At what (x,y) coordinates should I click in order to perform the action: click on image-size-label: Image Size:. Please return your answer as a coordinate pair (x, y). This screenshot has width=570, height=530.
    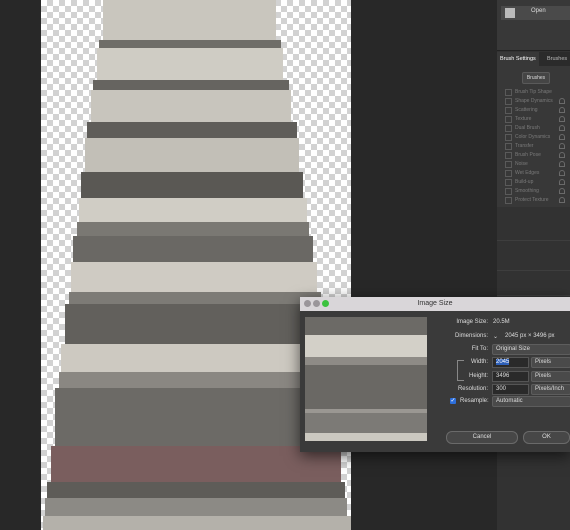
    Looking at the image, I should click on (472, 322).